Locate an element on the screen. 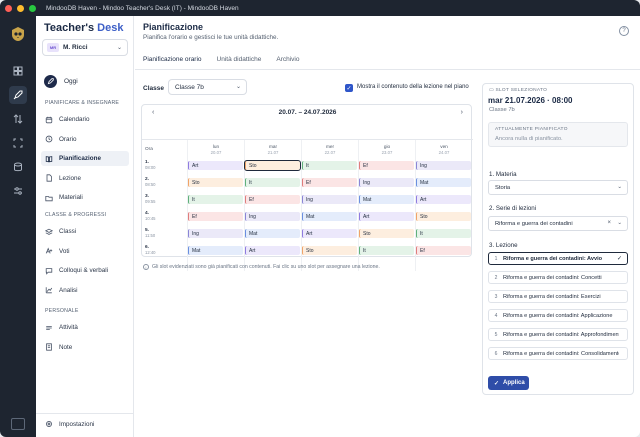  slot-date: mar 21.07.2026 · 08:00 is located at coordinates (530, 100).